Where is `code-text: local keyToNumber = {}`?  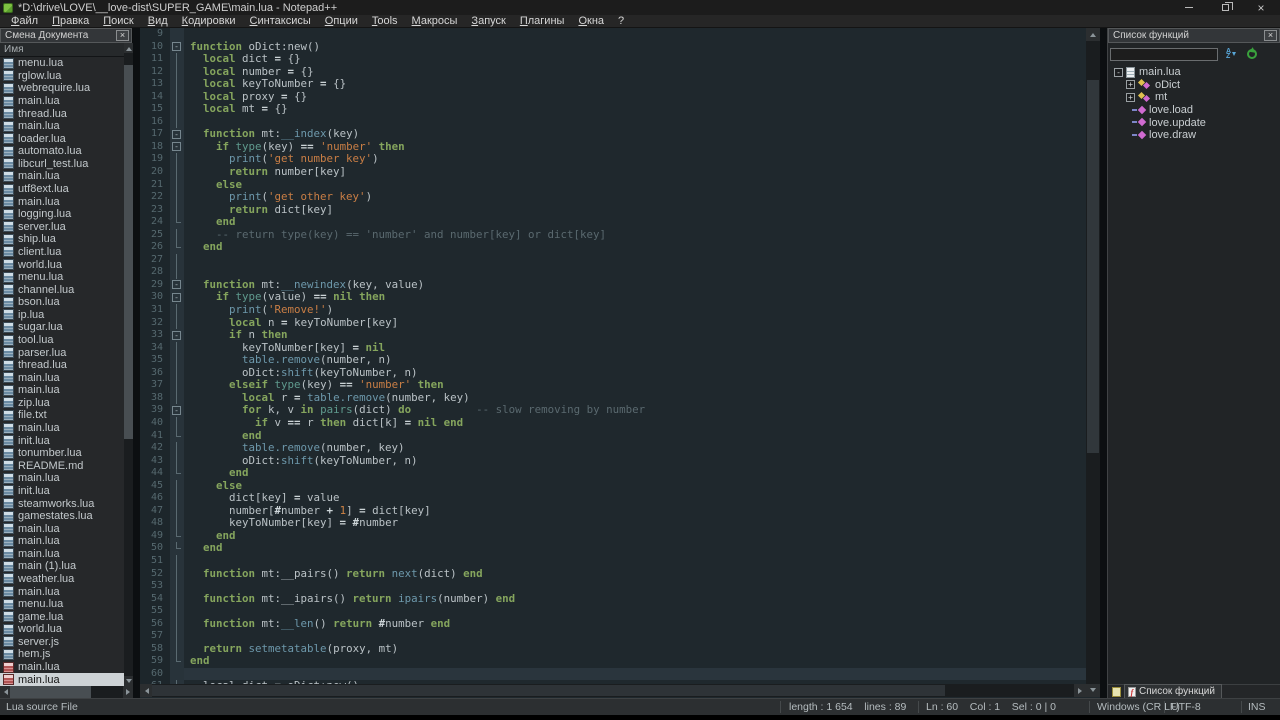
code-text: local keyToNumber = {} is located at coordinates (635, 84).